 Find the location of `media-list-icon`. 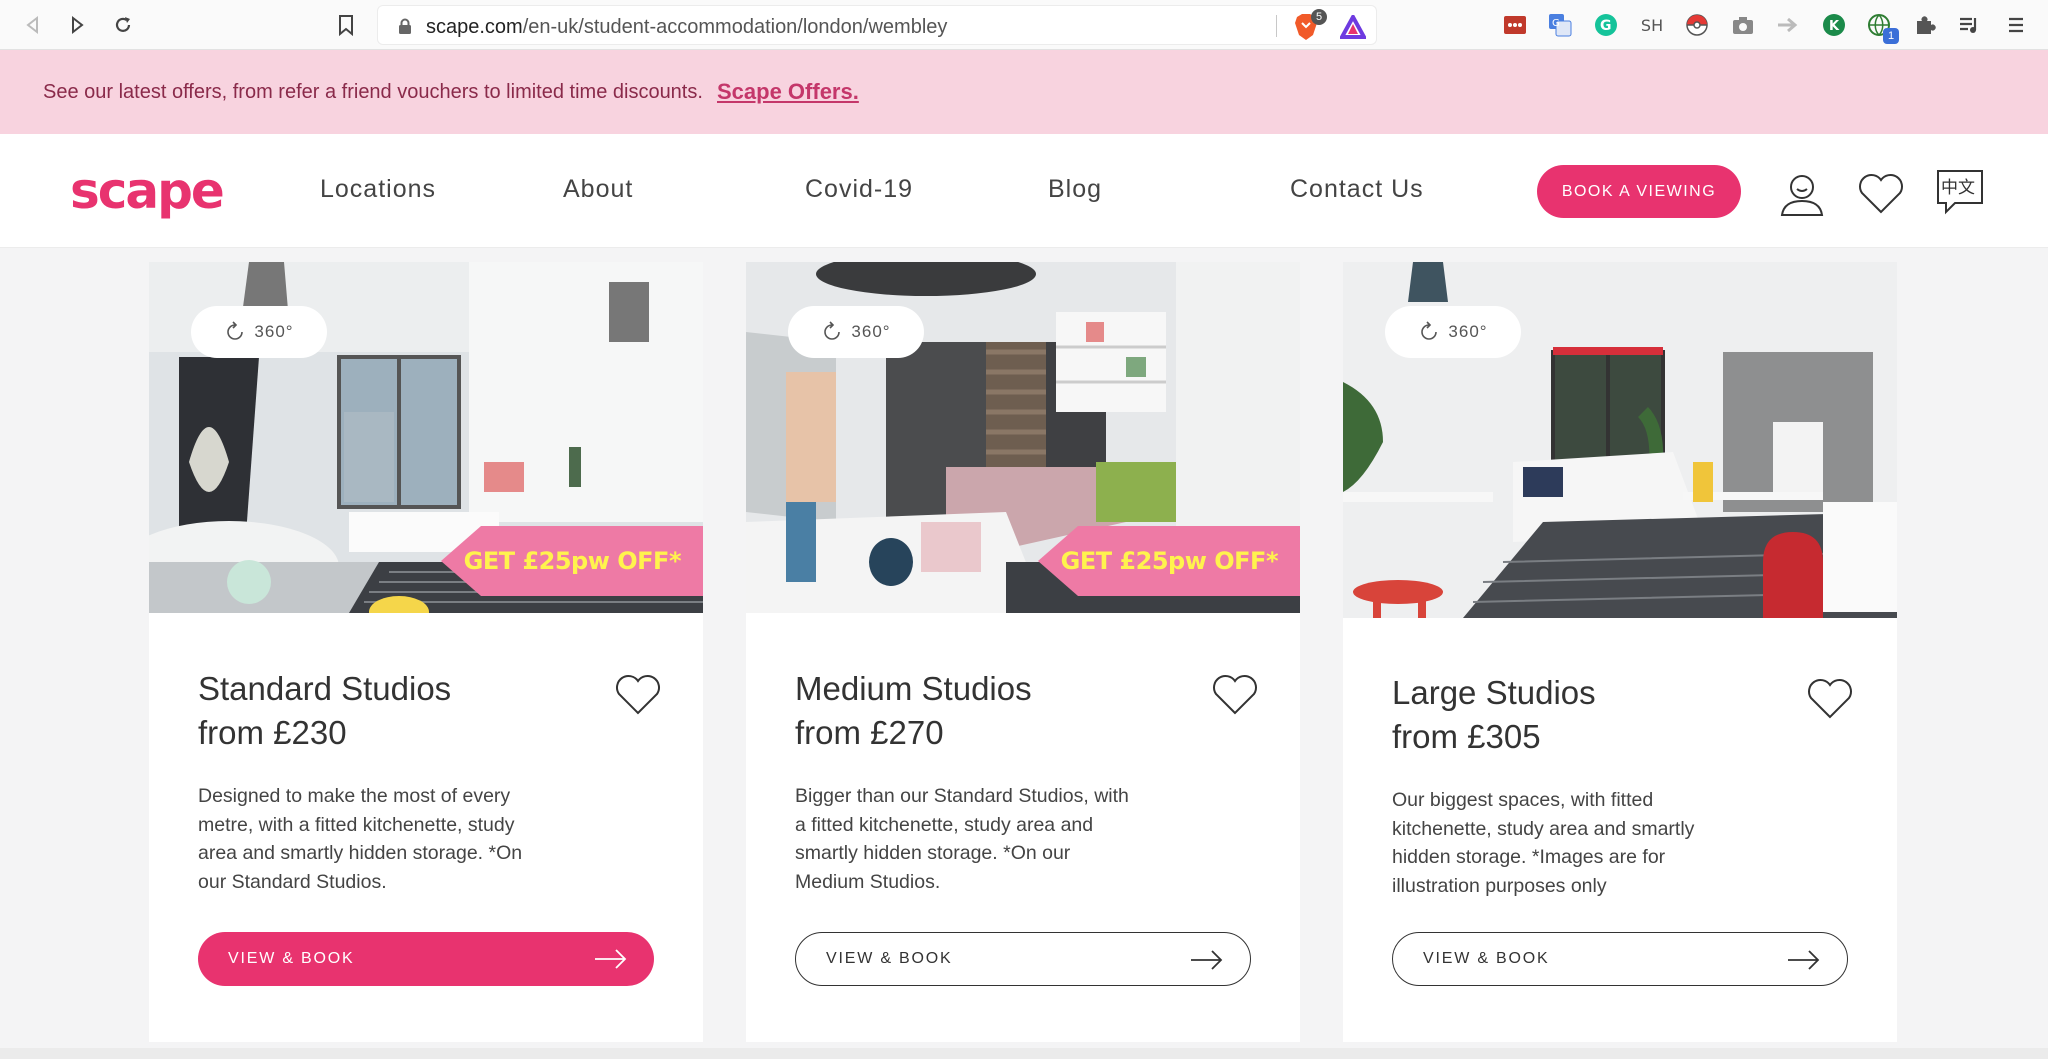

media-list-icon is located at coordinates (1970, 25).